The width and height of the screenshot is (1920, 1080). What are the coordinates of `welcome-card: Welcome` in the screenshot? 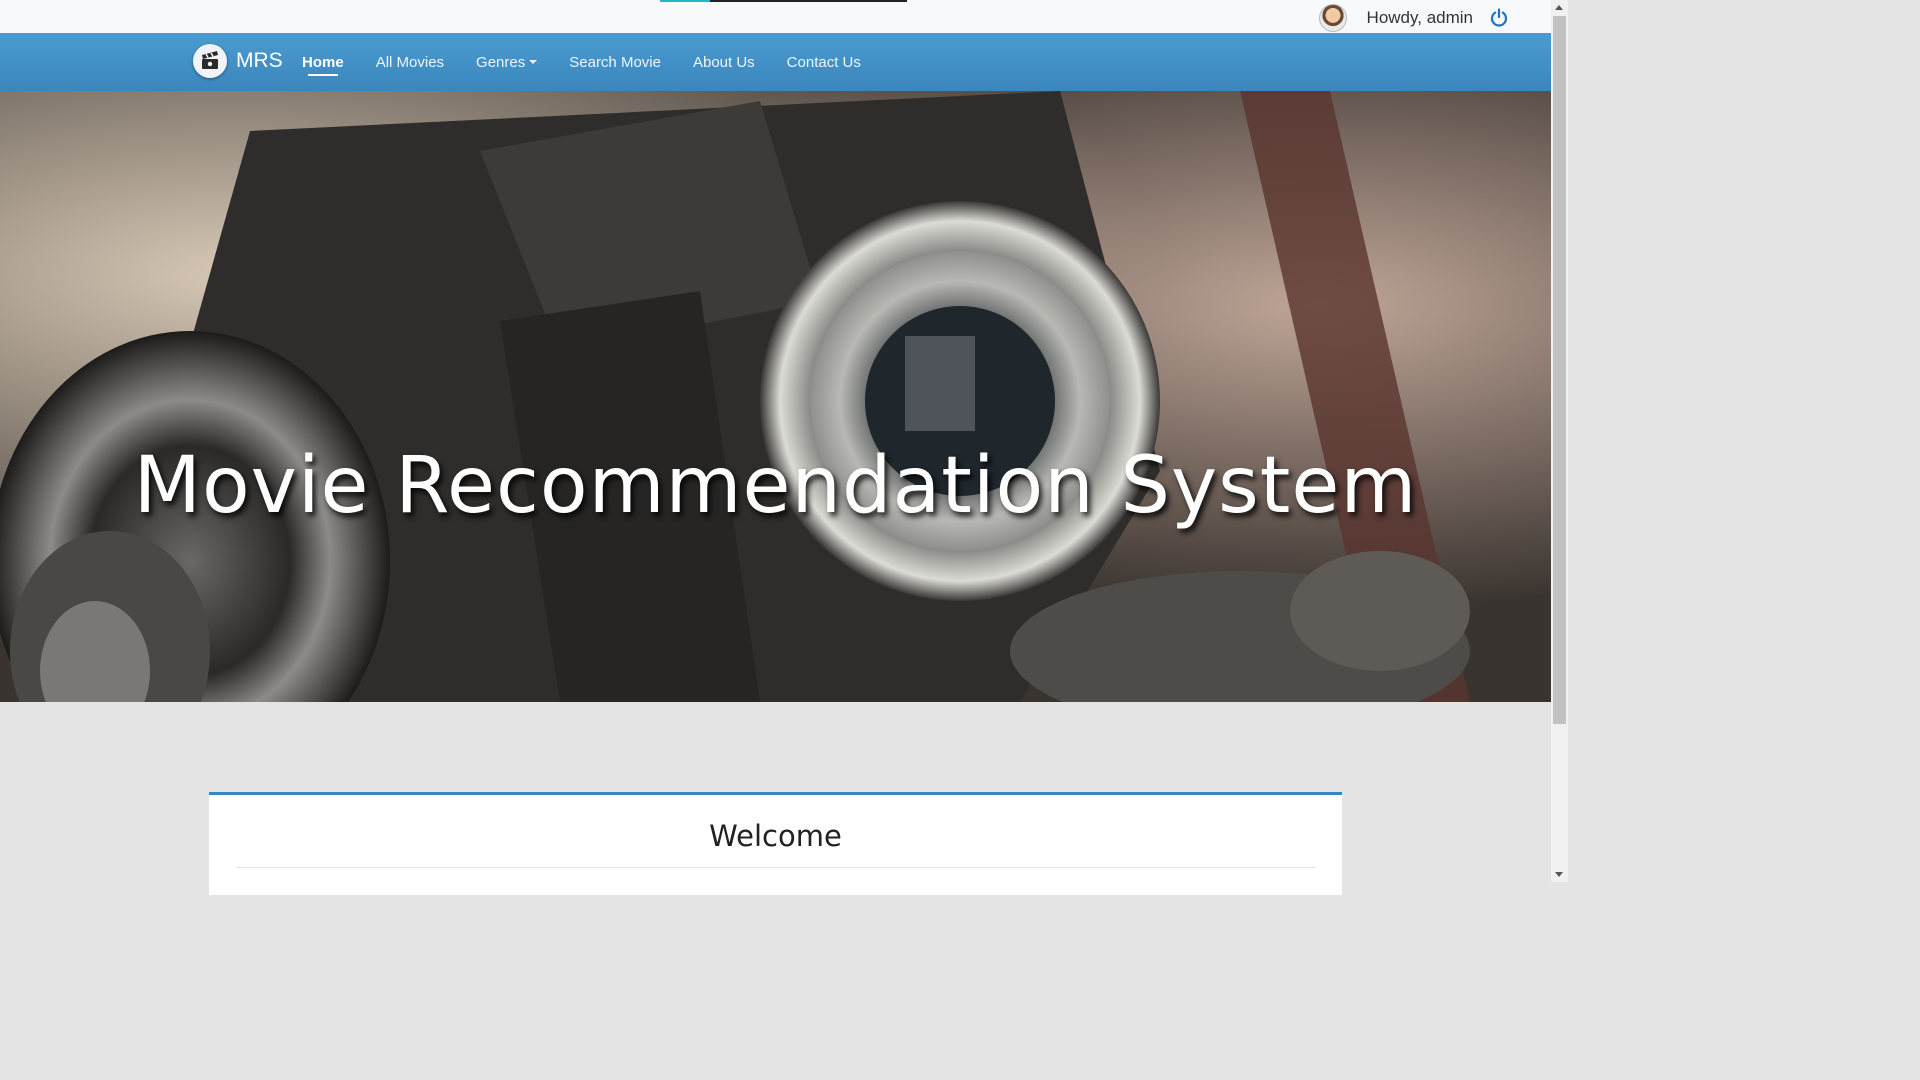 It's located at (775, 843).